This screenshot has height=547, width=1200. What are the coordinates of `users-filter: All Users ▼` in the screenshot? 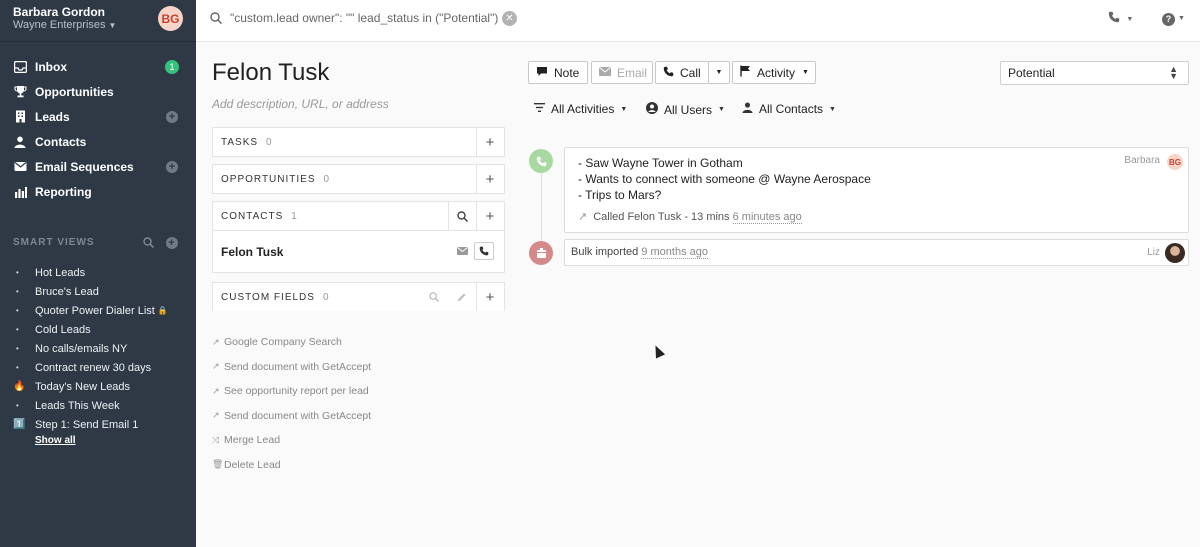 It's located at (685, 109).